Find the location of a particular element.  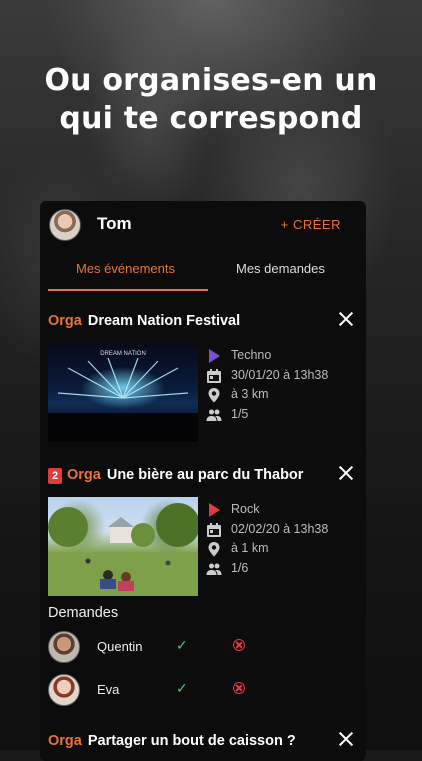

notification-badge: 2 is located at coordinates (55, 476).